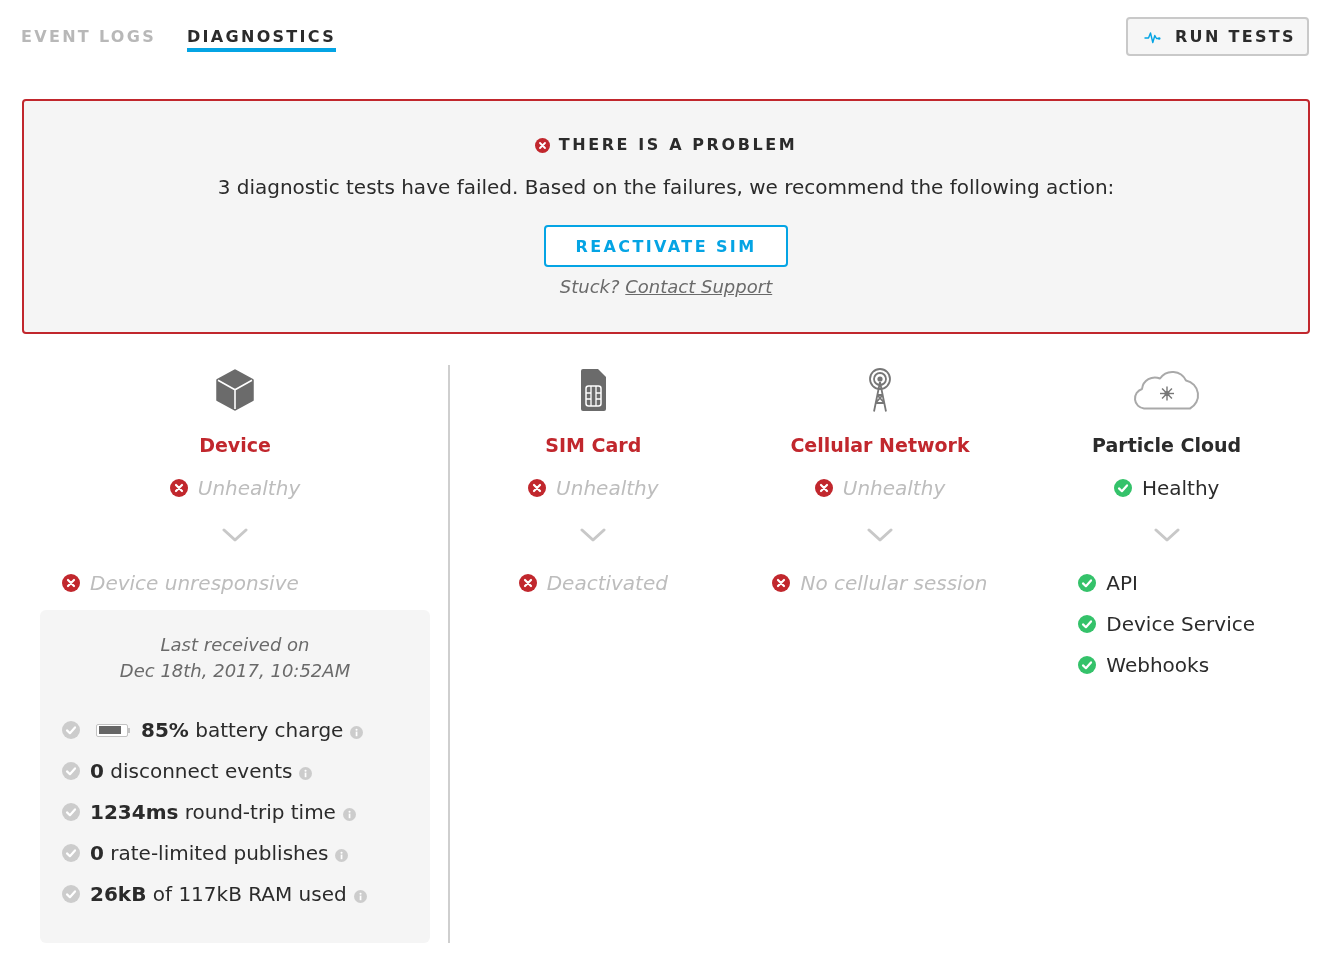  What do you see at coordinates (1217, 36) in the screenshot?
I see `run-tests-button: RUN TESTS` at bounding box center [1217, 36].